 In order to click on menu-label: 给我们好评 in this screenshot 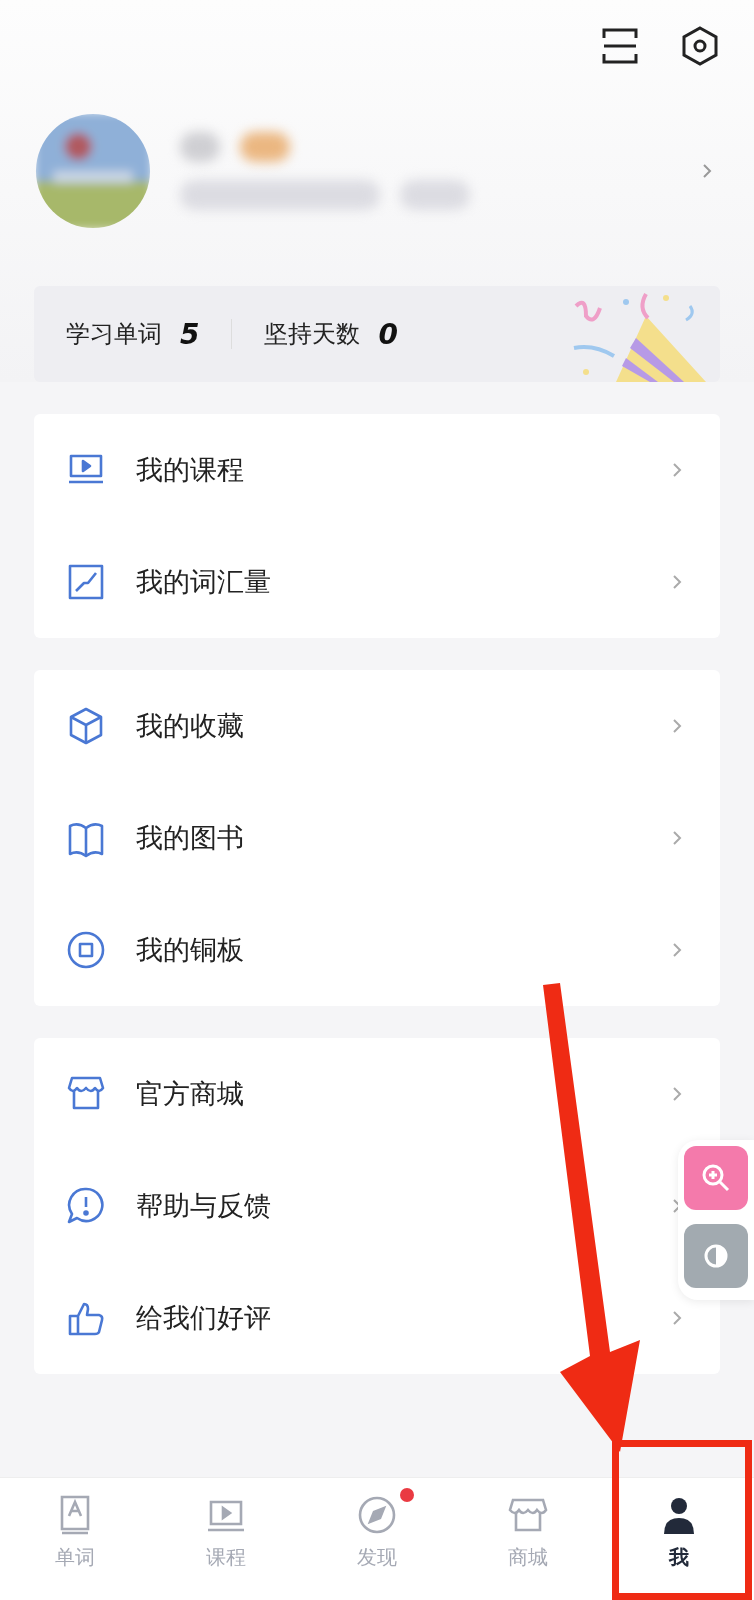, I will do `click(204, 1318)`.